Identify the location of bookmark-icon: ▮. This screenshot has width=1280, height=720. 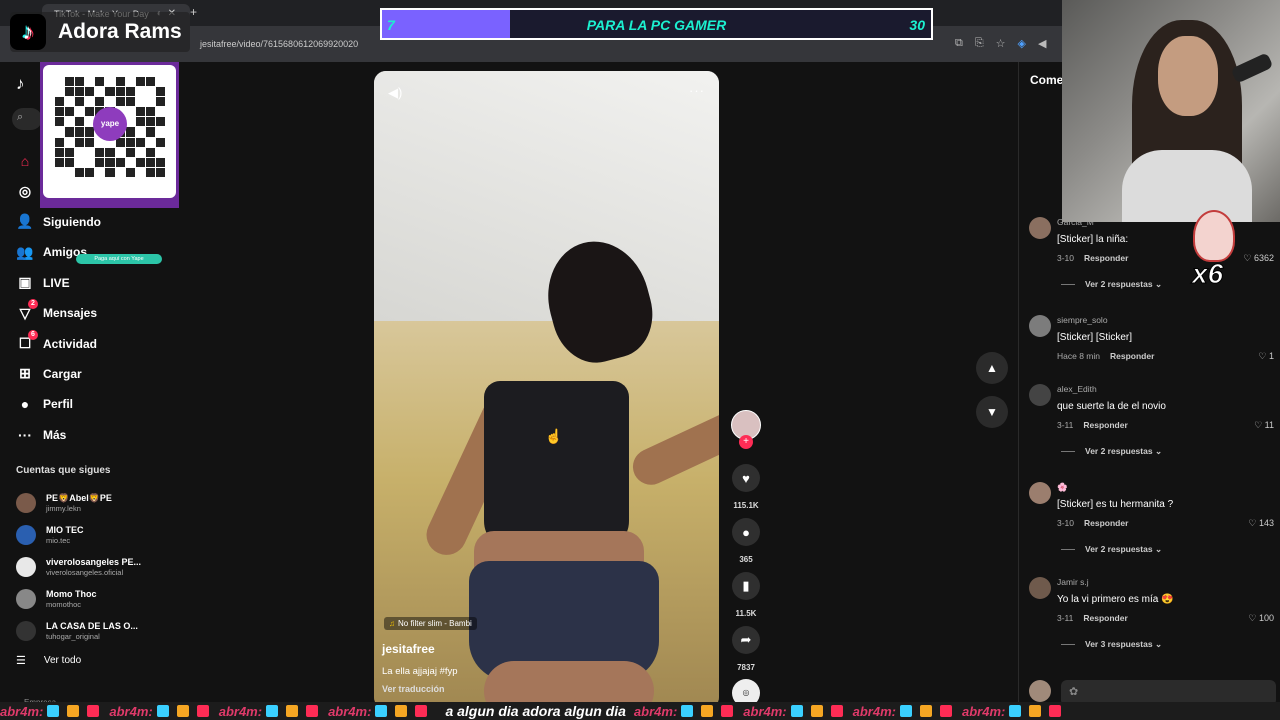
(746, 585).